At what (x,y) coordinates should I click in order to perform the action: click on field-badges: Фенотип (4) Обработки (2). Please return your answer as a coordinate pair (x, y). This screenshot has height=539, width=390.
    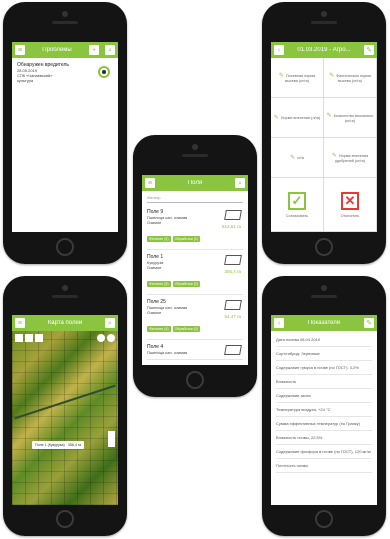
    Looking at the image, I should click on (195, 326).